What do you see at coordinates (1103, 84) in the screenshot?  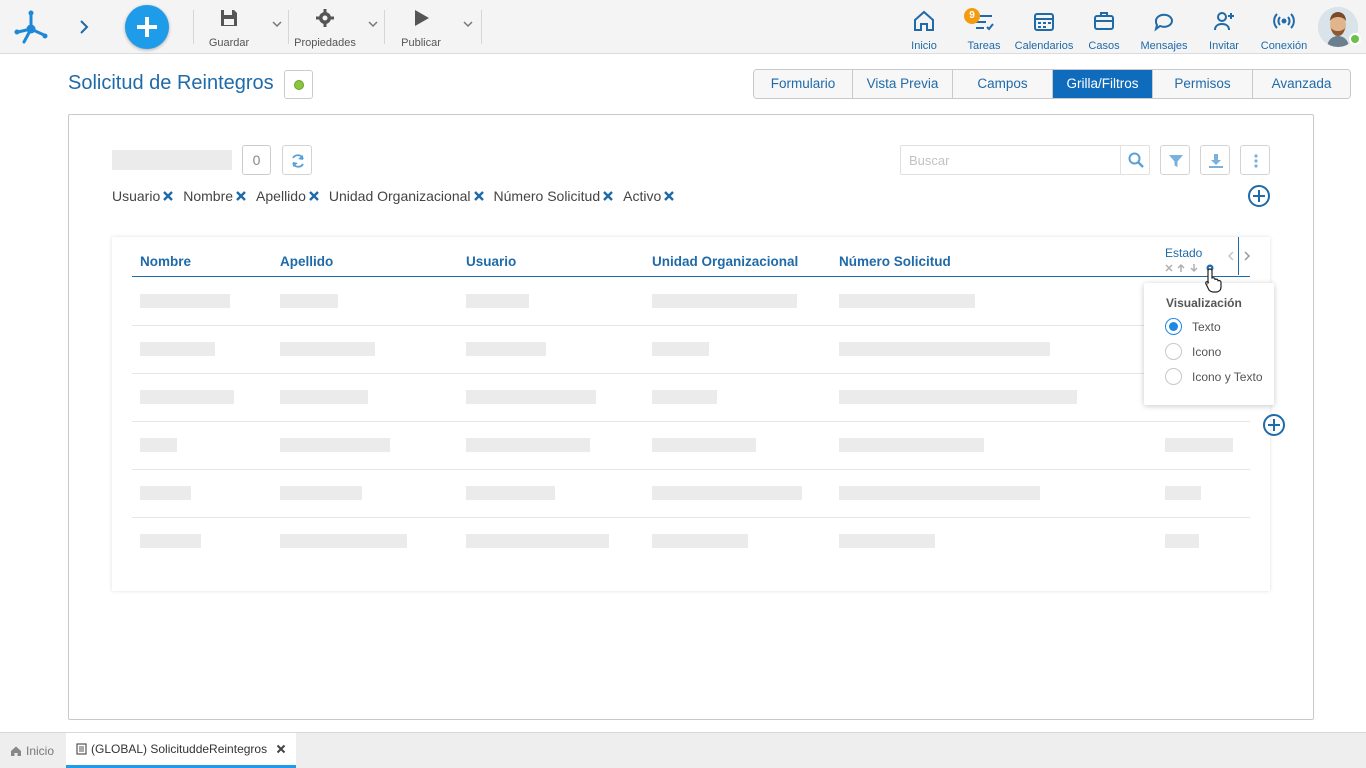 I see `tab-grilla-filtros: Grilla/Filtros` at bounding box center [1103, 84].